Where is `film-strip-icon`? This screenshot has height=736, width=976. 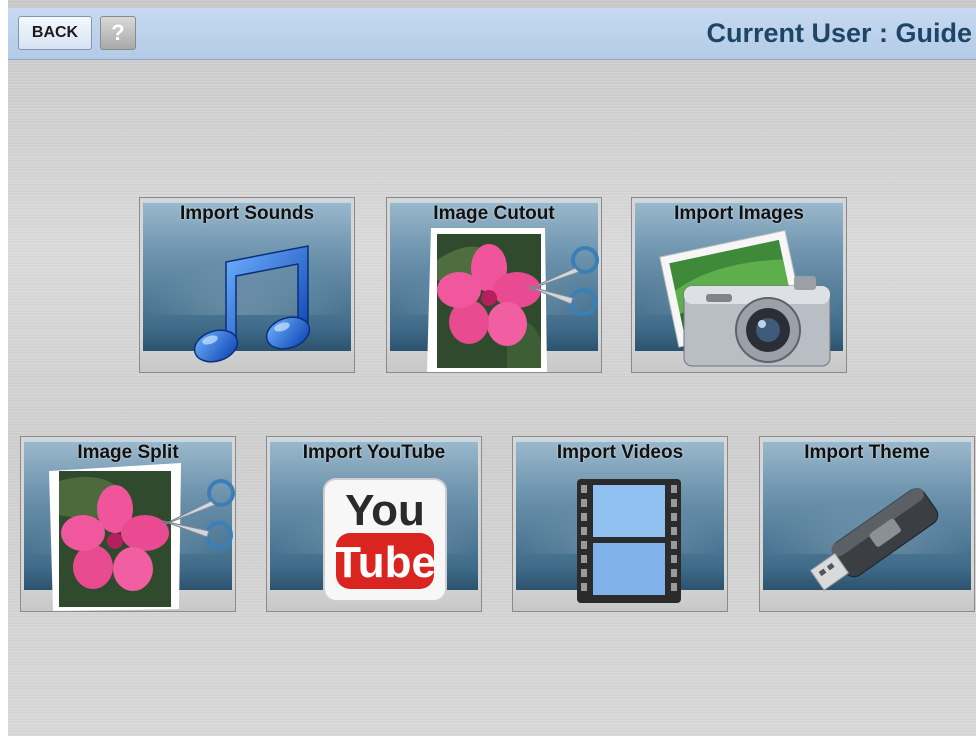 film-strip-icon is located at coordinates (629, 541).